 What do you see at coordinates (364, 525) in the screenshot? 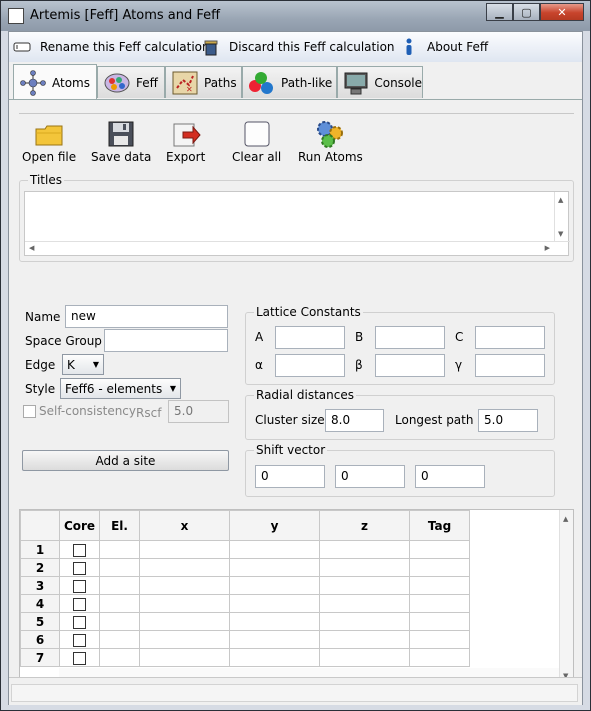
I see `col-z: z` at bounding box center [364, 525].